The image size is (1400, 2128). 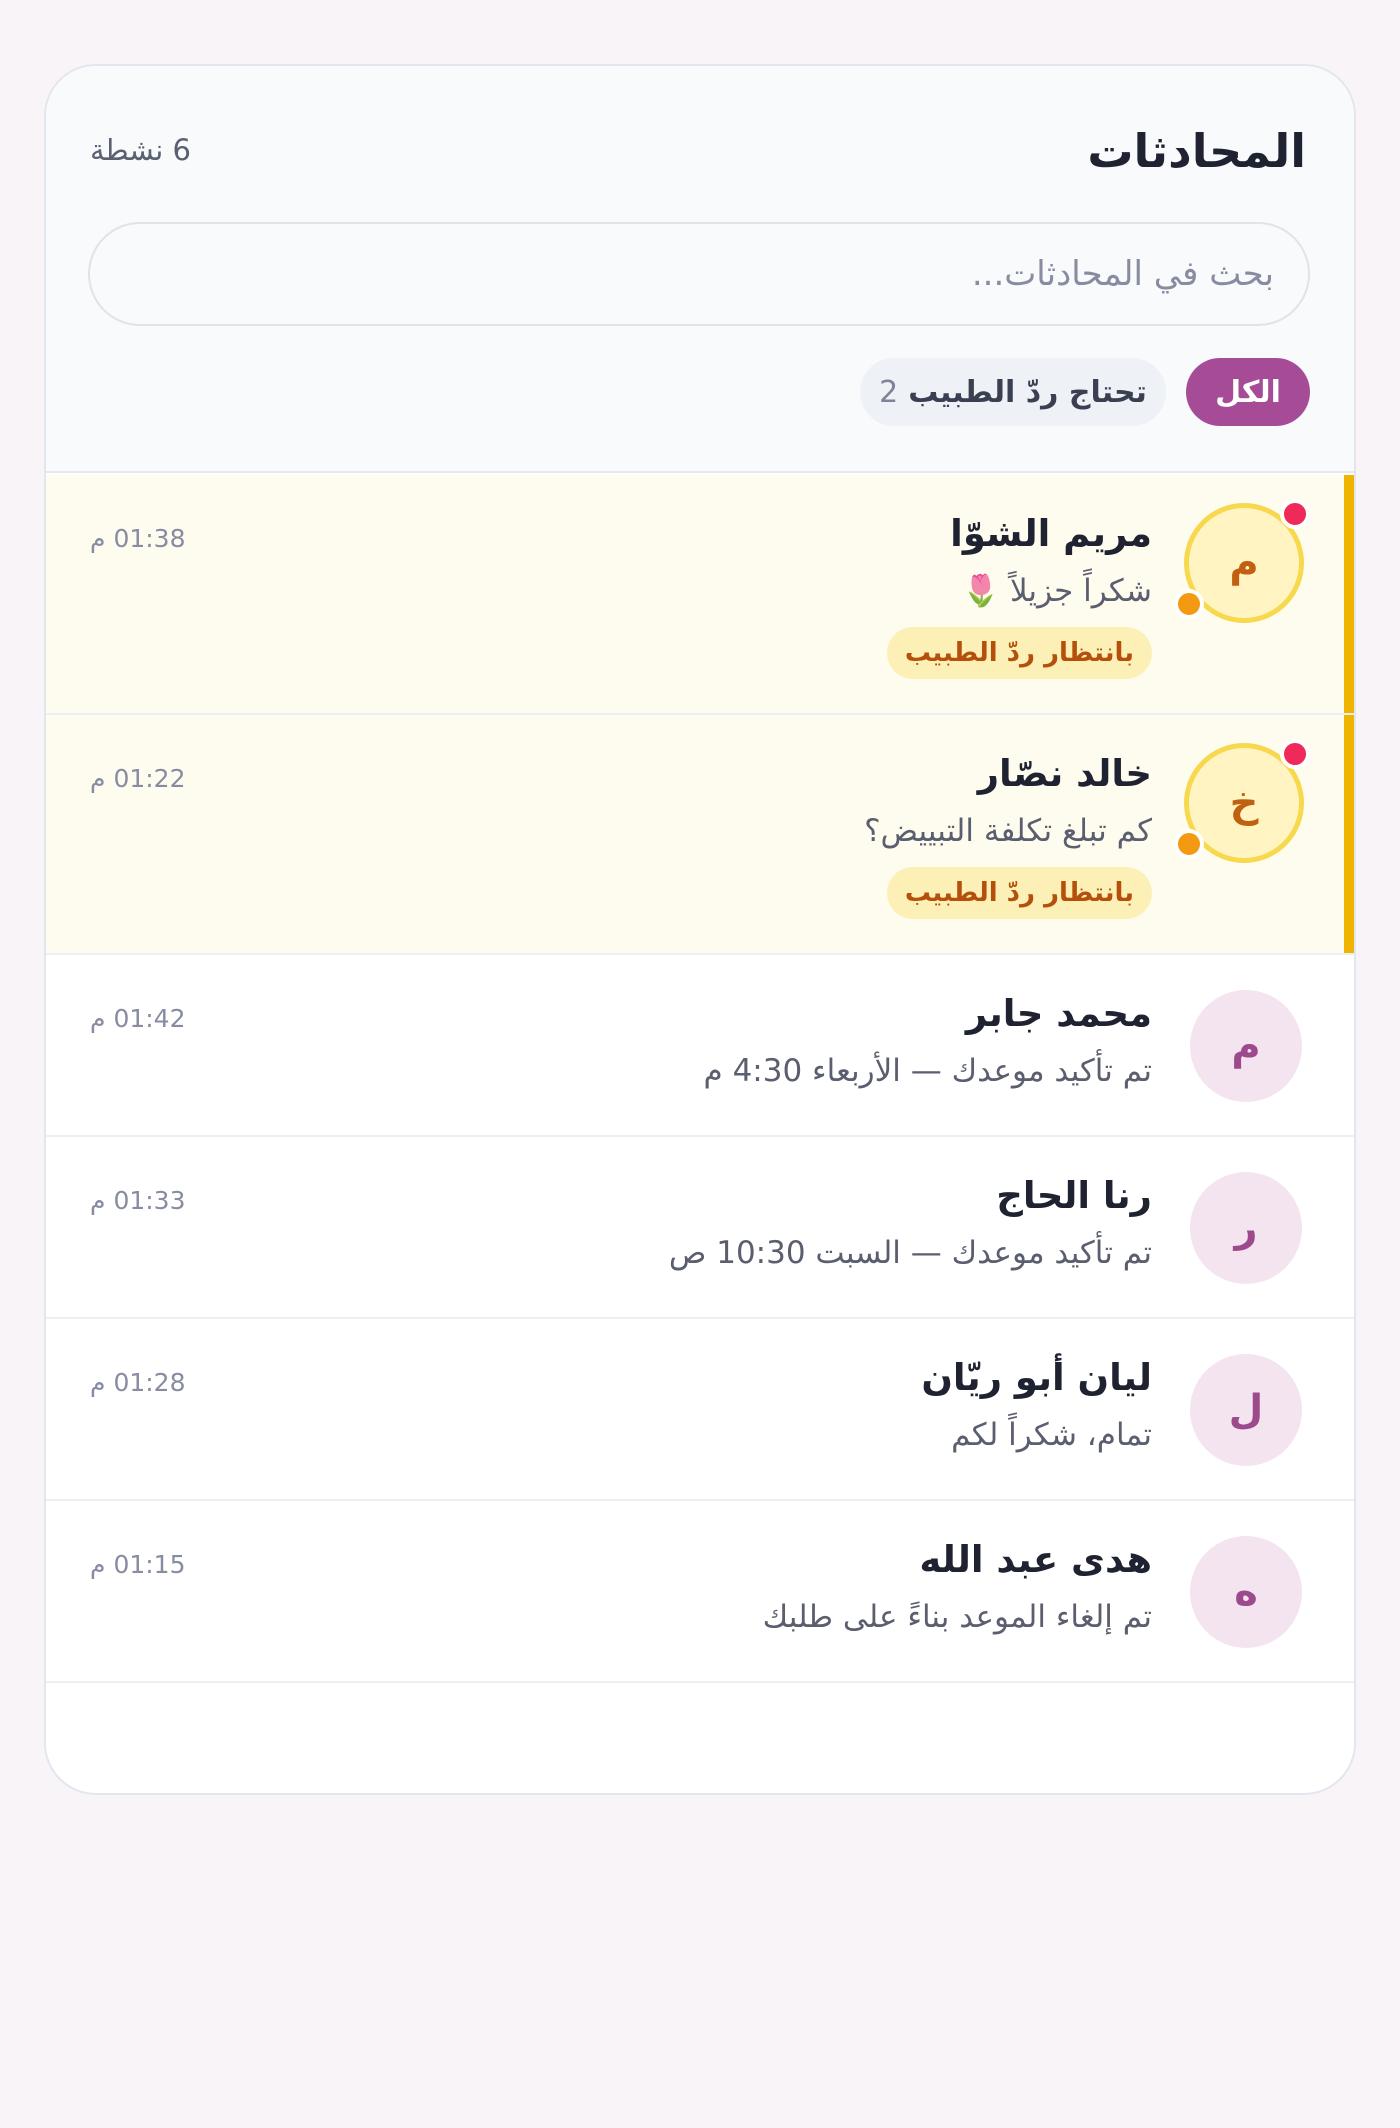 I want to click on message-preview: شكراً جزيلاً 🌷, so click(x=1056, y=591).